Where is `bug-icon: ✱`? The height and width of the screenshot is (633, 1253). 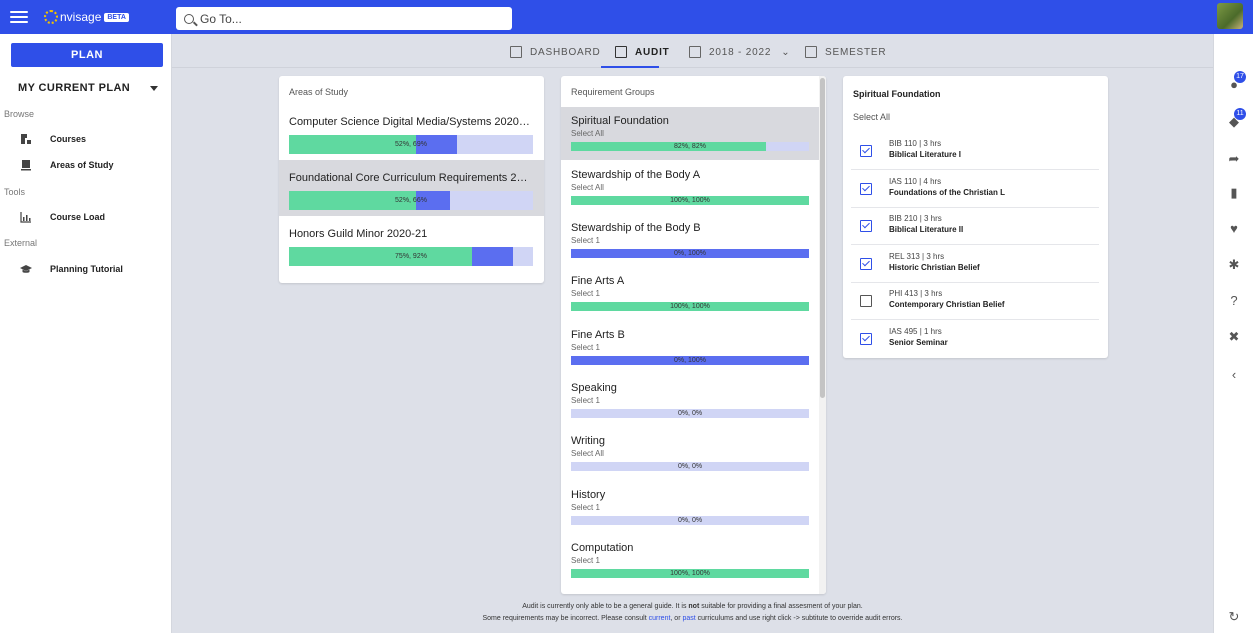 bug-icon: ✱ is located at coordinates (1234, 265).